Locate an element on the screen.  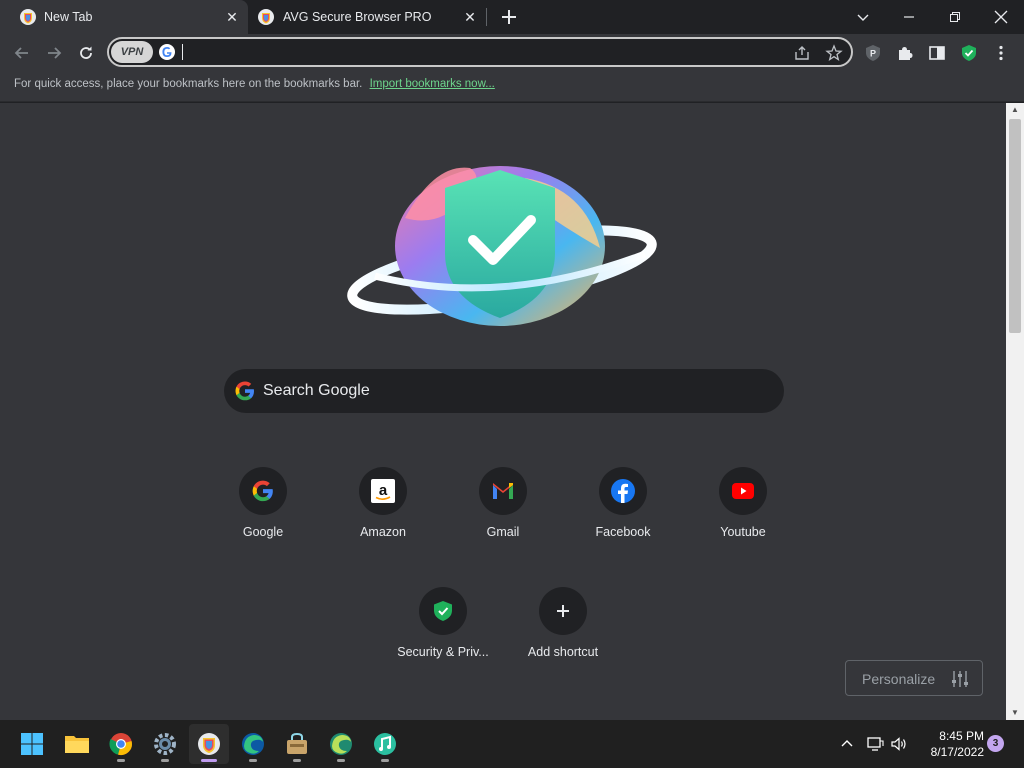
tab-strip: New Tab ✕ AVG Secure Browser PRO ✕ is located at coordinates (512, 17).